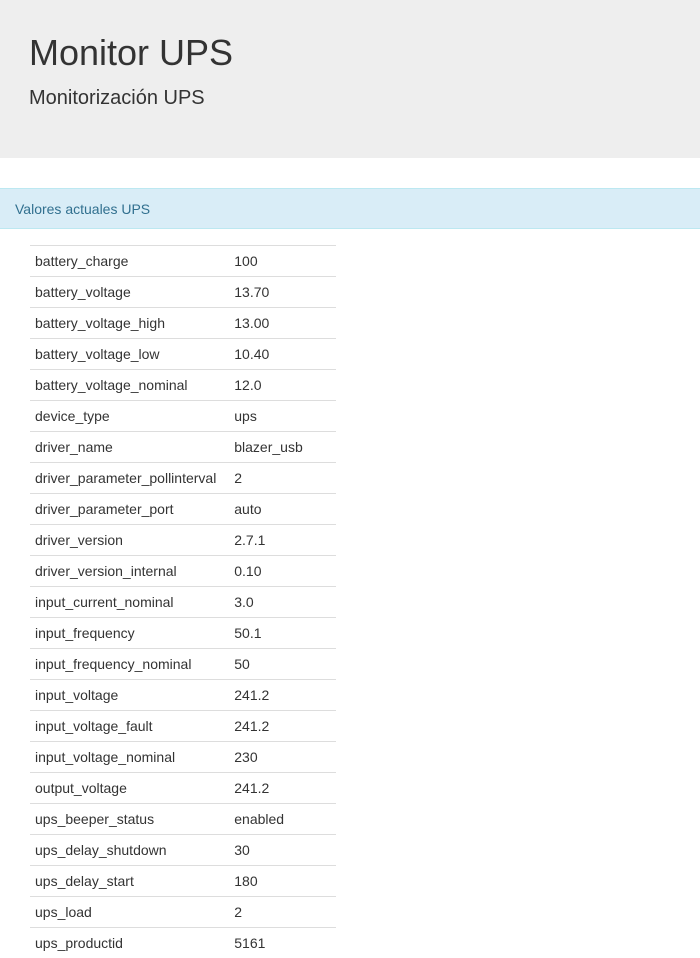 This screenshot has width=700, height=958. I want to click on table-row: input_voltage241.2, so click(183, 695).